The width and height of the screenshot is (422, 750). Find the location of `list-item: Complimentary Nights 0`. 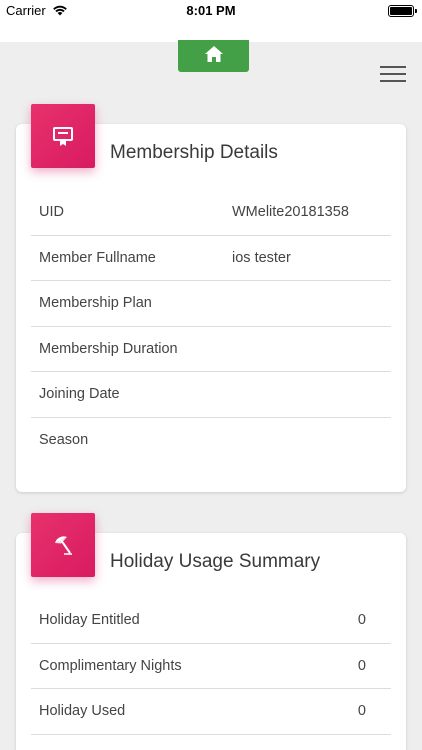

list-item: Complimentary Nights 0 is located at coordinates (211, 666).